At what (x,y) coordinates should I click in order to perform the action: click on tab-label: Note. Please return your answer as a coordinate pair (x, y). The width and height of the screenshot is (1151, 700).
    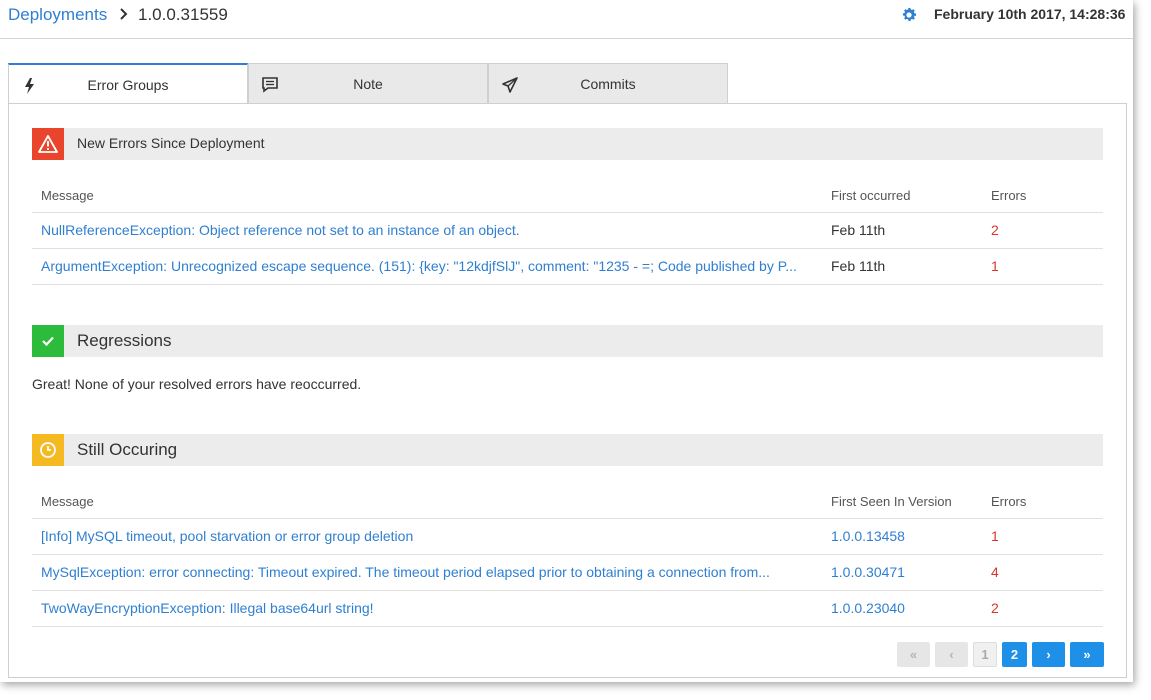
    Looking at the image, I should click on (368, 84).